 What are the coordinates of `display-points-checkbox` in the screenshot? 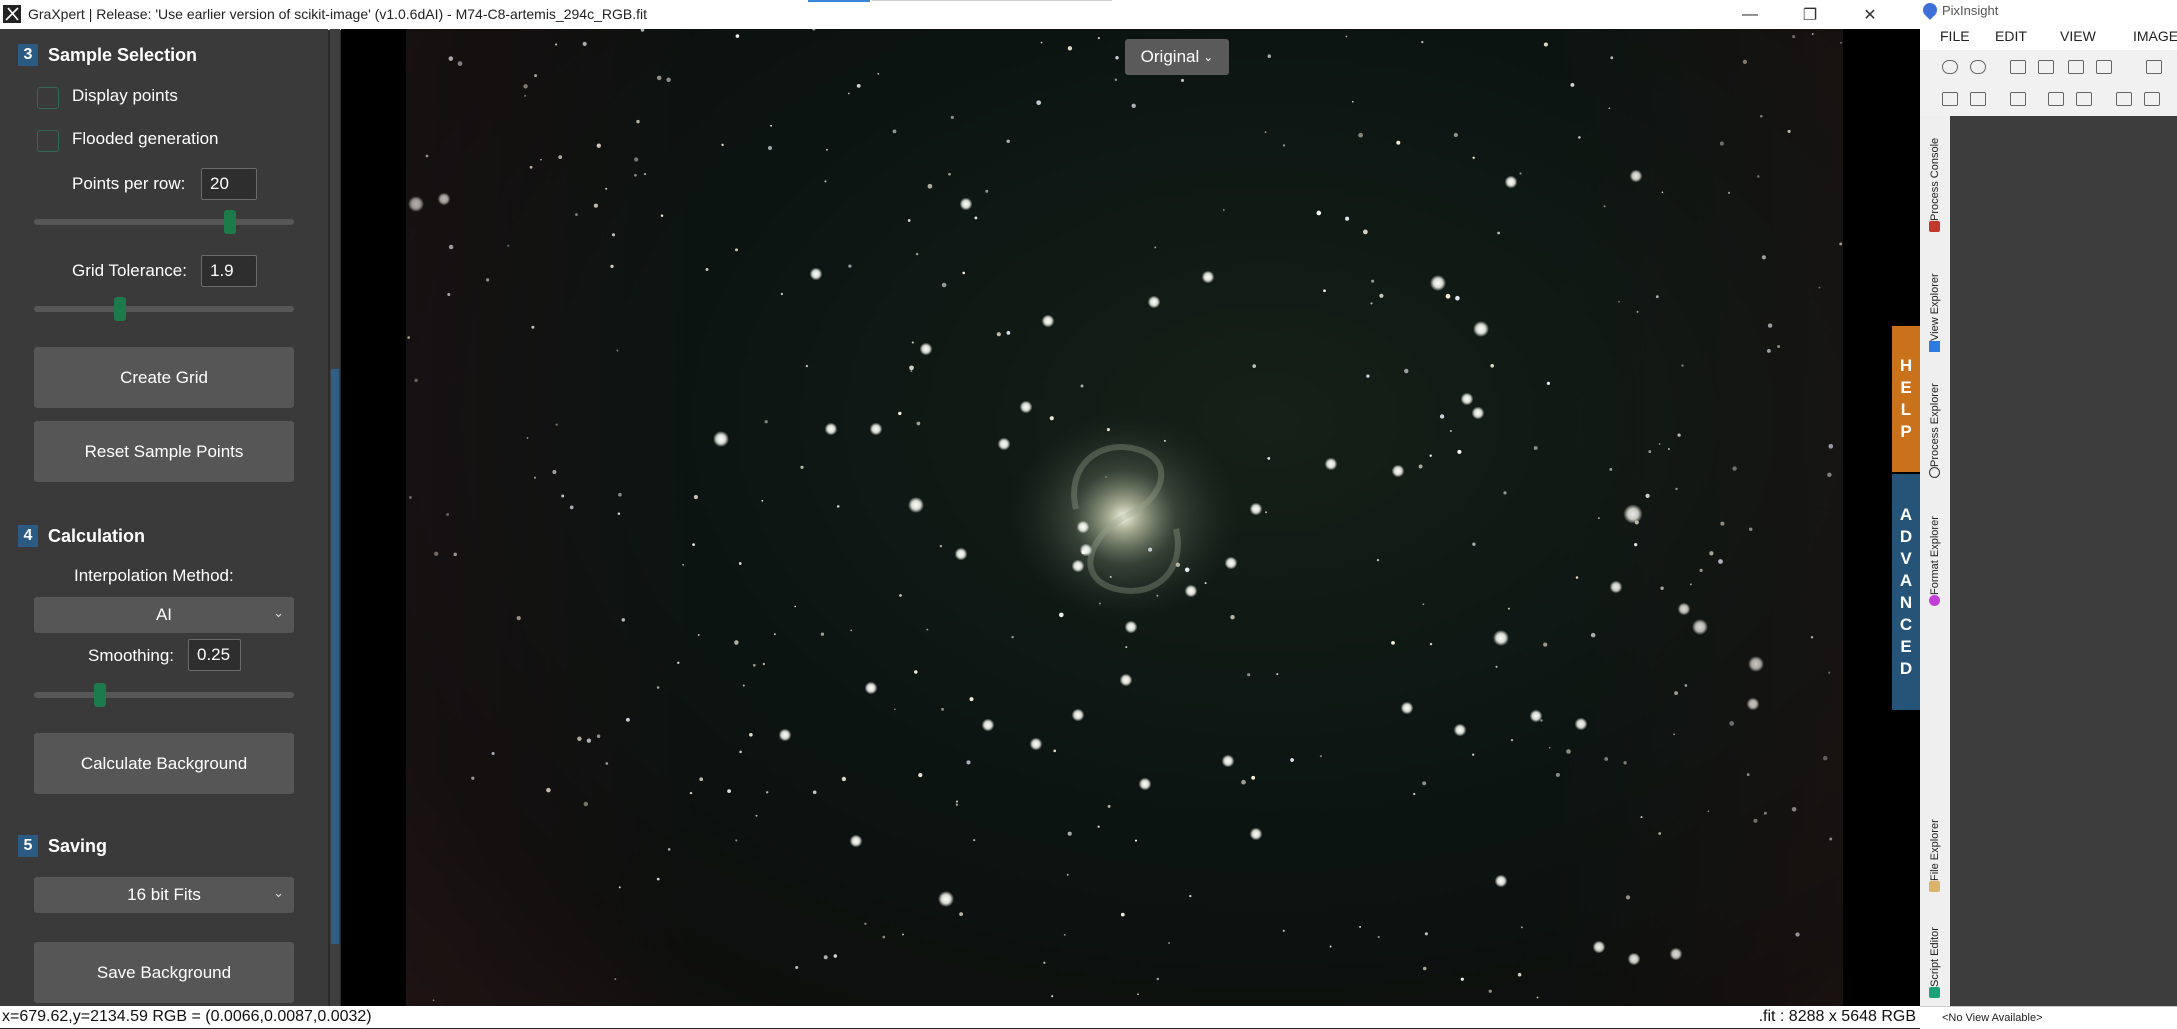 It's located at (48, 98).